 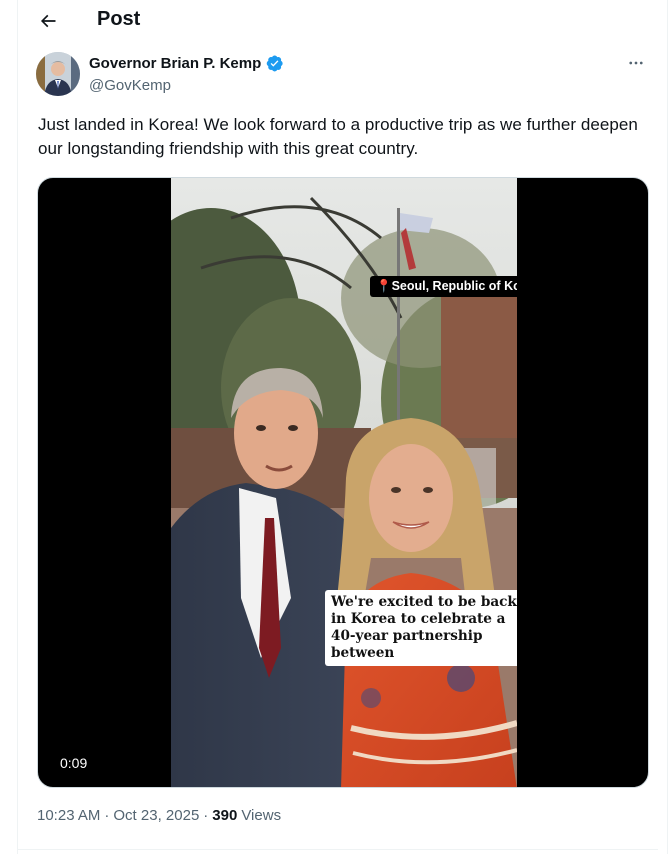 I want to click on divider, so click(x=338, y=849).